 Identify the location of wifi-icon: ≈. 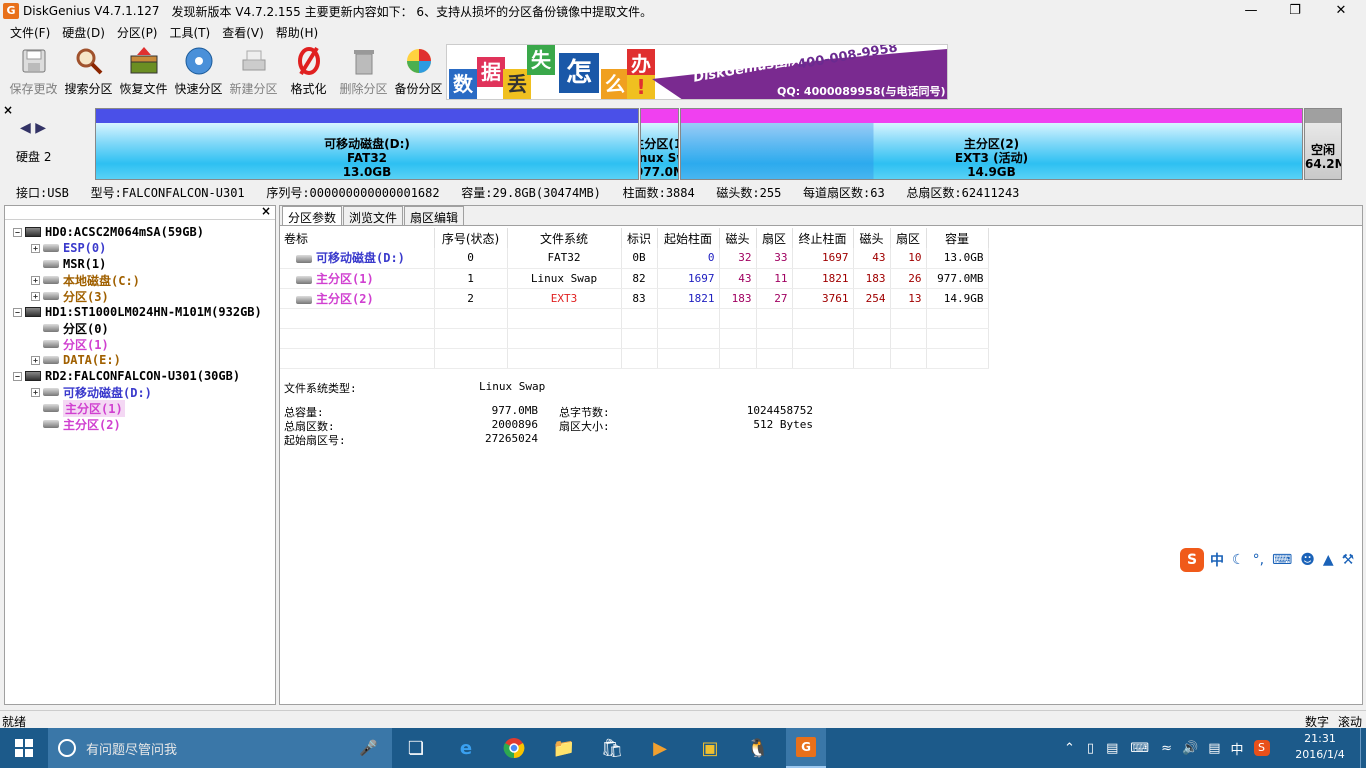
(1166, 748).